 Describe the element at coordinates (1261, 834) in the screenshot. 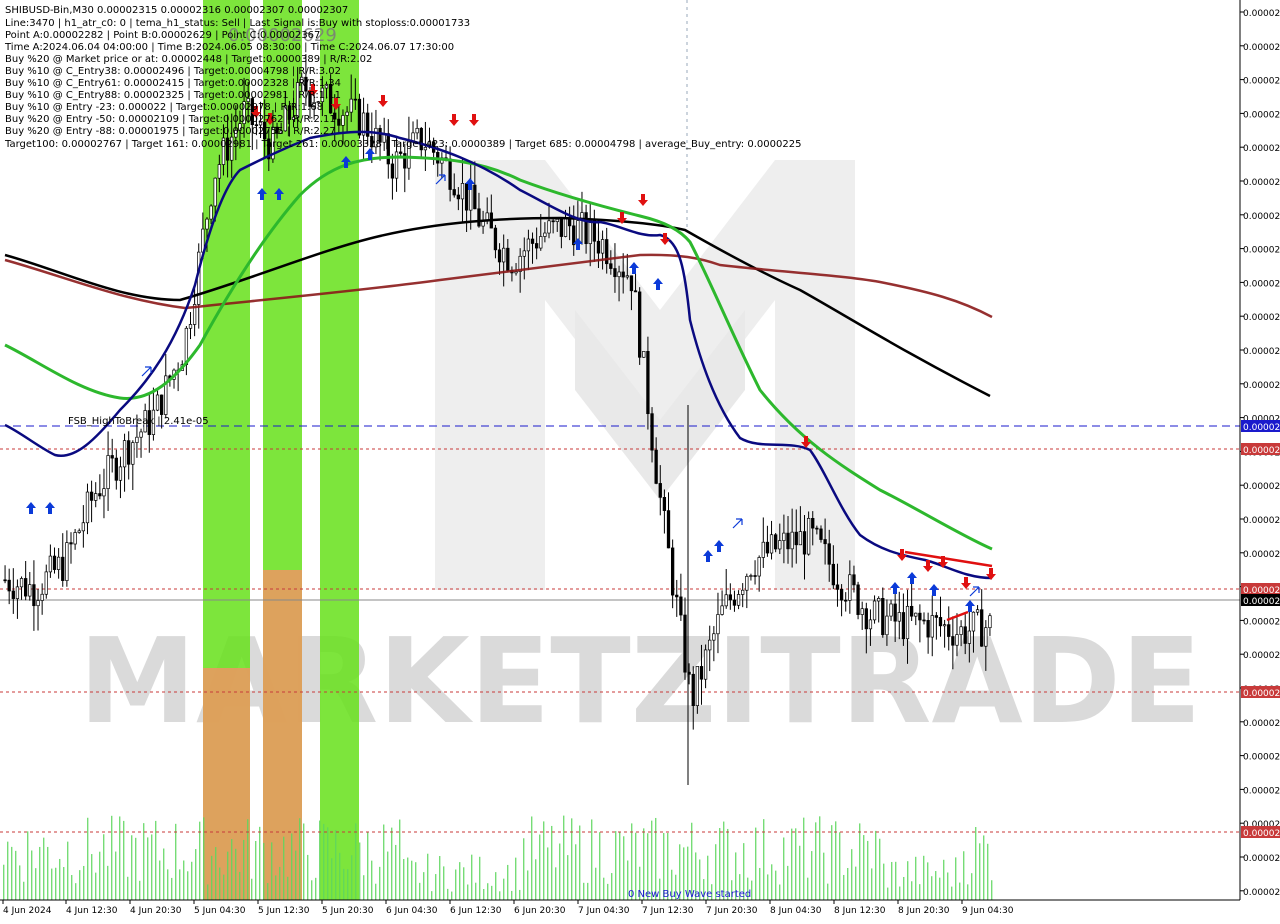

I see `price-tag-label: 0.00002` at that location.